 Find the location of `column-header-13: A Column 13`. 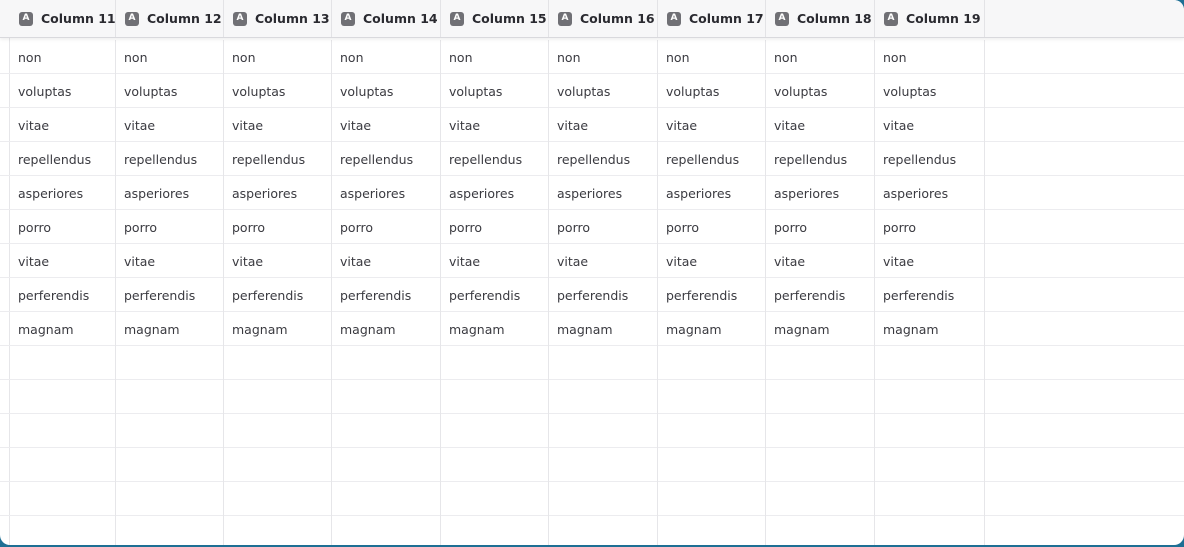

column-header-13: A Column 13 is located at coordinates (278, 18).